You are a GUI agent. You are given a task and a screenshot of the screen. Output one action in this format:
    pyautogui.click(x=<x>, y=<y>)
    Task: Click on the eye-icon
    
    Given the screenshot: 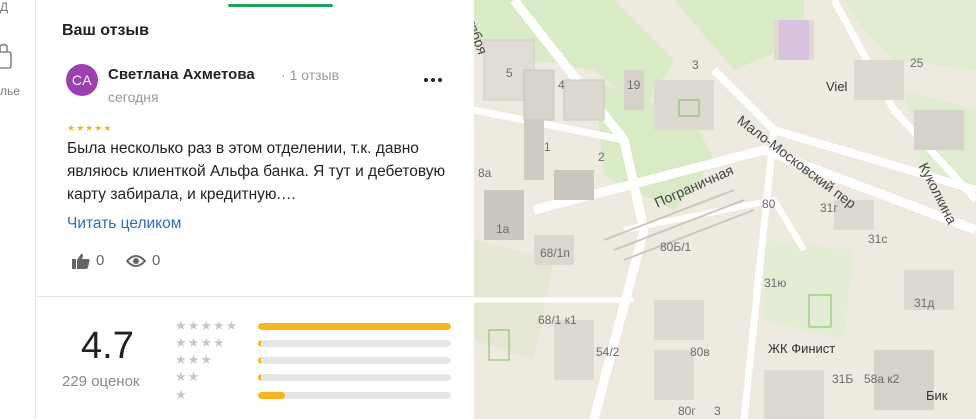 What is the action you would take?
    pyautogui.click(x=136, y=260)
    